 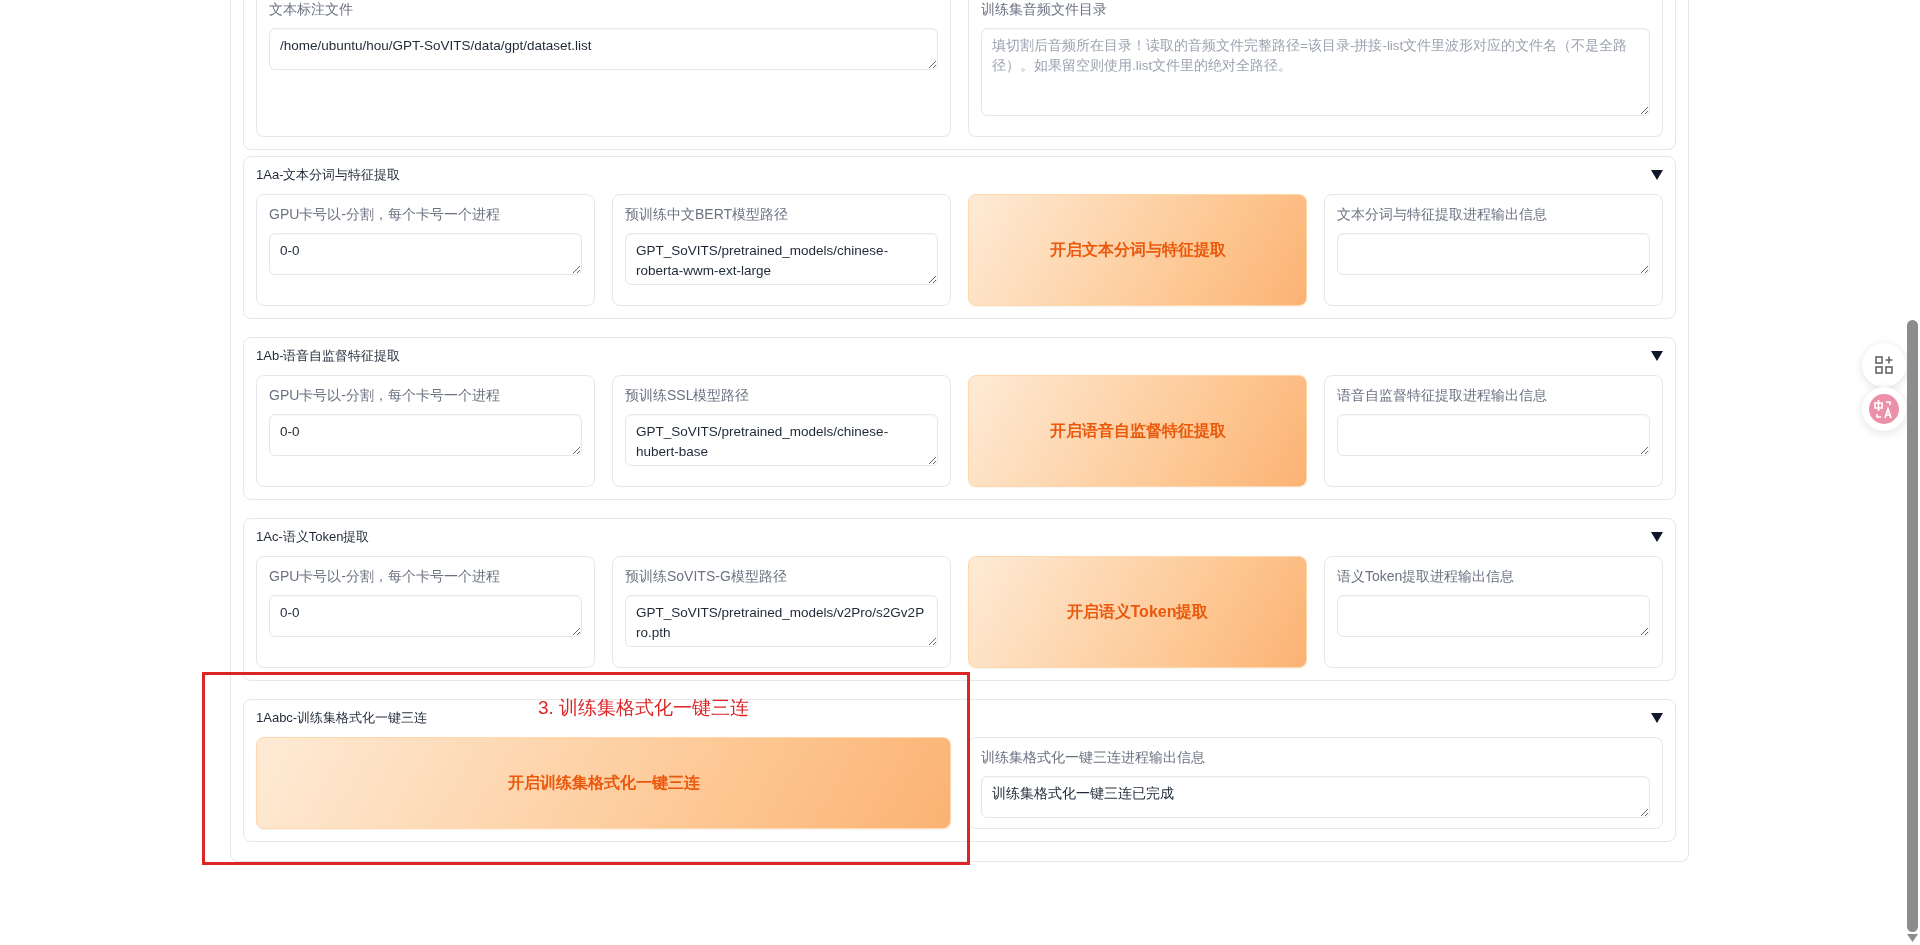 What do you see at coordinates (644, 708) in the screenshot?
I see `annotation-label: 3. 训练集格式化一键三连` at bounding box center [644, 708].